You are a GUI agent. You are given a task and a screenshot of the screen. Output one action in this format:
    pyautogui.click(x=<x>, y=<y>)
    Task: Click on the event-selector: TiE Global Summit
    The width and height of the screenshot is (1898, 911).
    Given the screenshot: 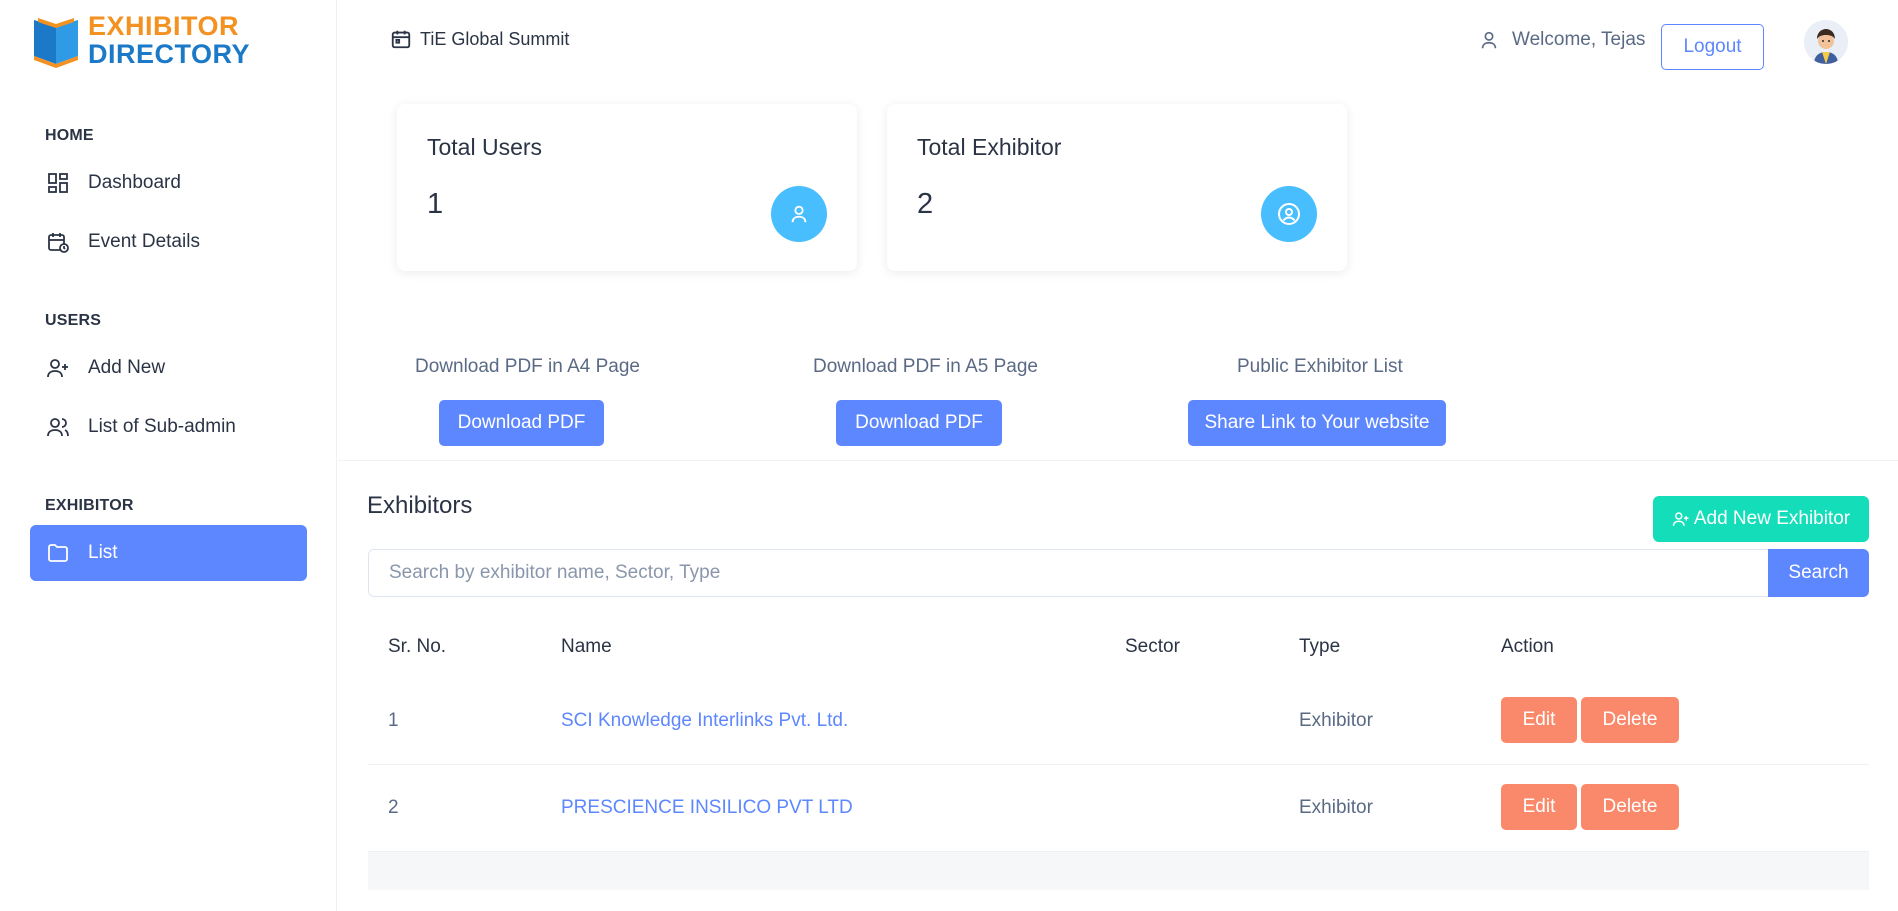 What is the action you would take?
    pyautogui.click(x=479, y=39)
    